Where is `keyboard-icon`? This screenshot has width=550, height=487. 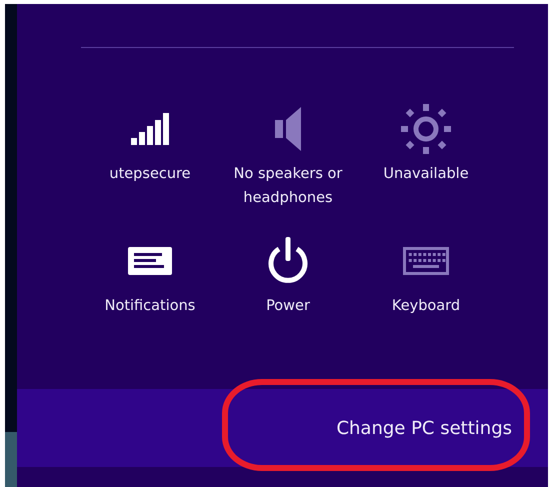 keyboard-icon is located at coordinates (426, 261).